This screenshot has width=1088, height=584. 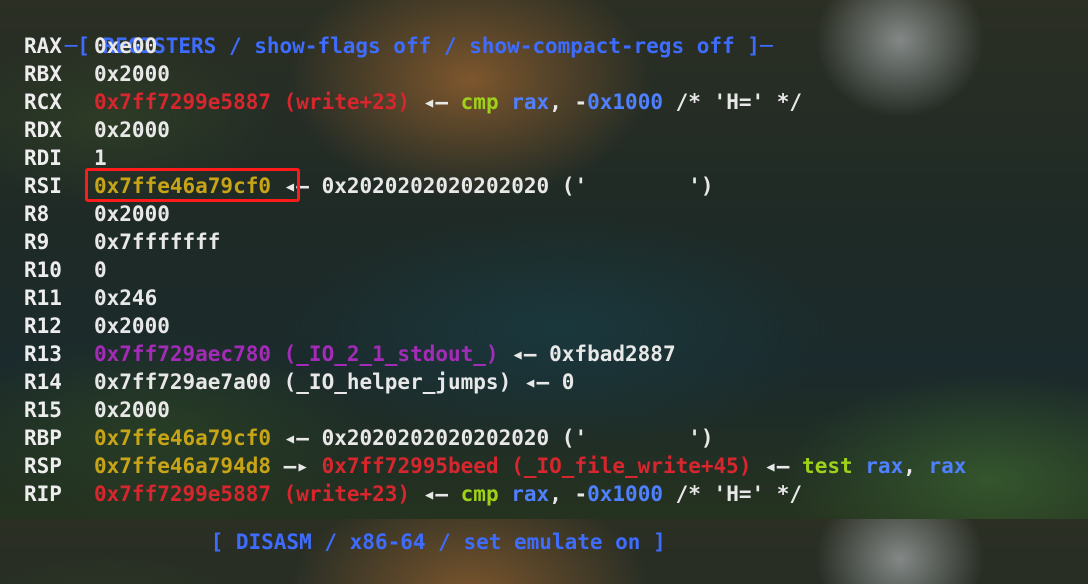 I want to click on register-row-r10: R10 0, so click(x=60, y=270).